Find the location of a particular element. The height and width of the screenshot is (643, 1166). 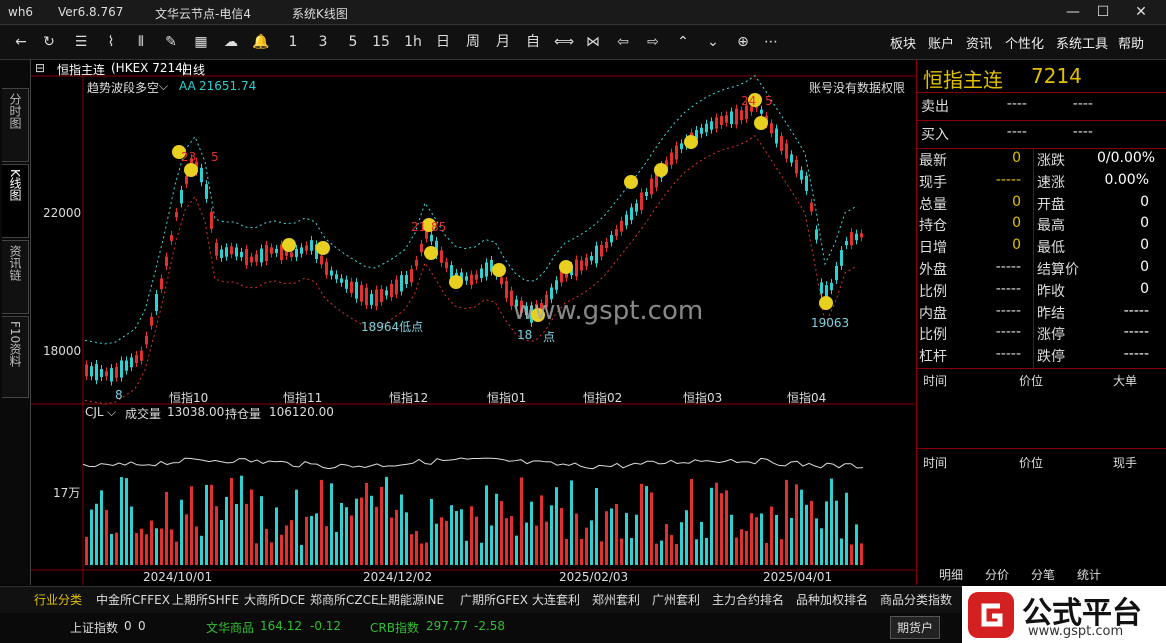

quote-value: 0 is located at coordinates (1144, 245).